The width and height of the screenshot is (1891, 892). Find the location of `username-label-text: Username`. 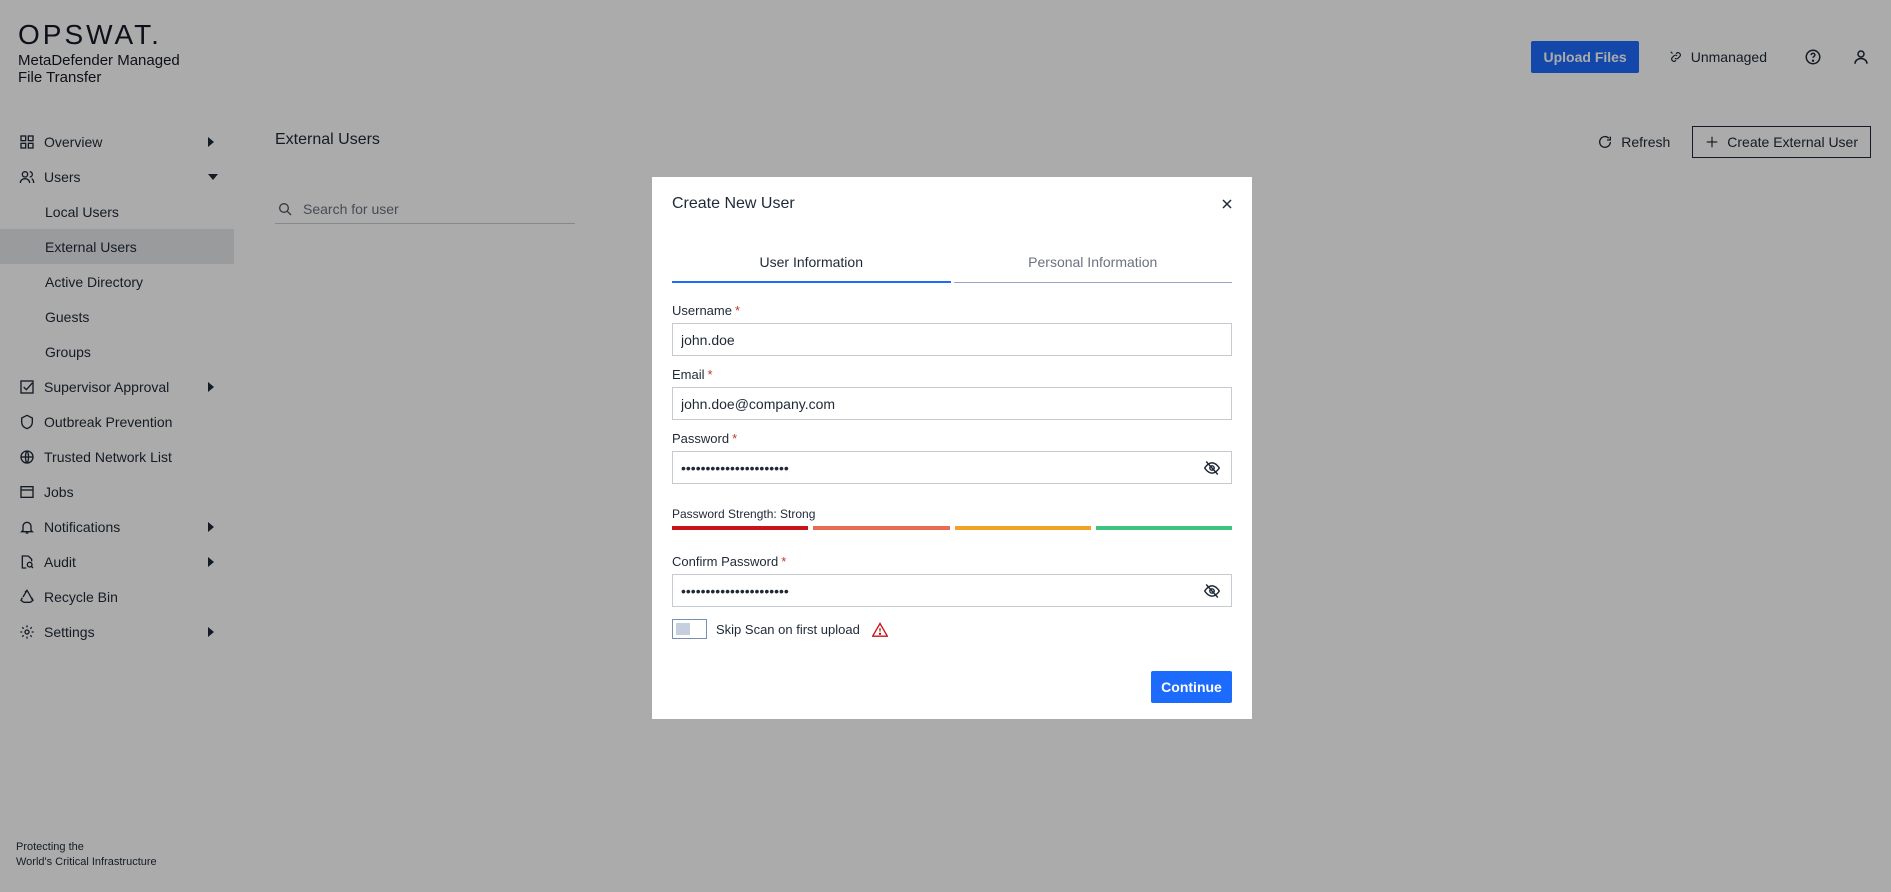

username-label-text: Username is located at coordinates (702, 310).